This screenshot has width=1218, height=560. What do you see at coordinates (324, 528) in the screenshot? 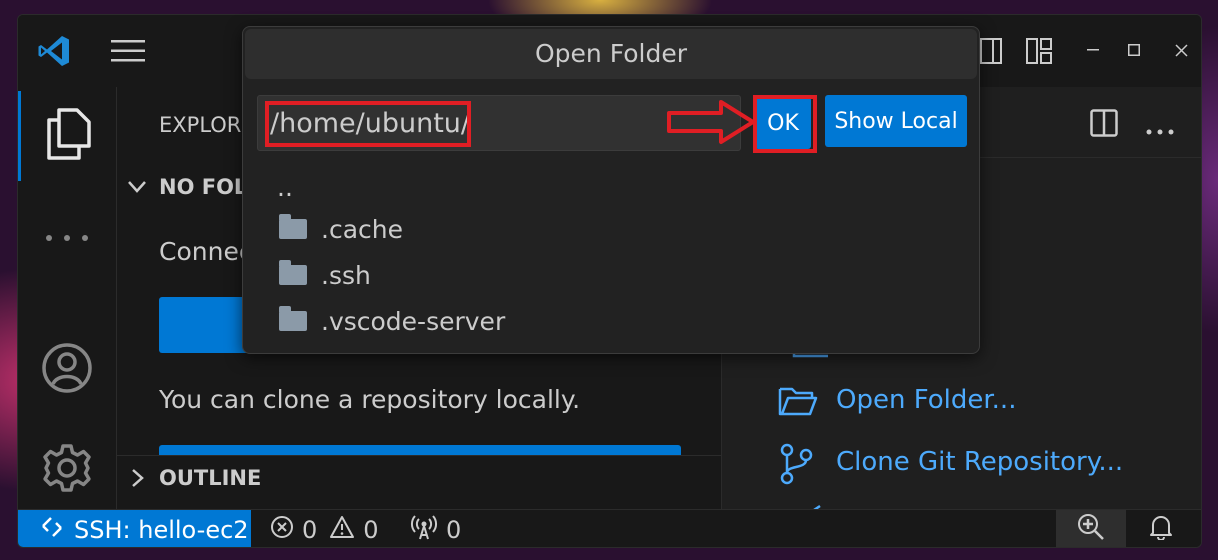
I see `problems-indicator: 0 0` at bounding box center [324, 528].